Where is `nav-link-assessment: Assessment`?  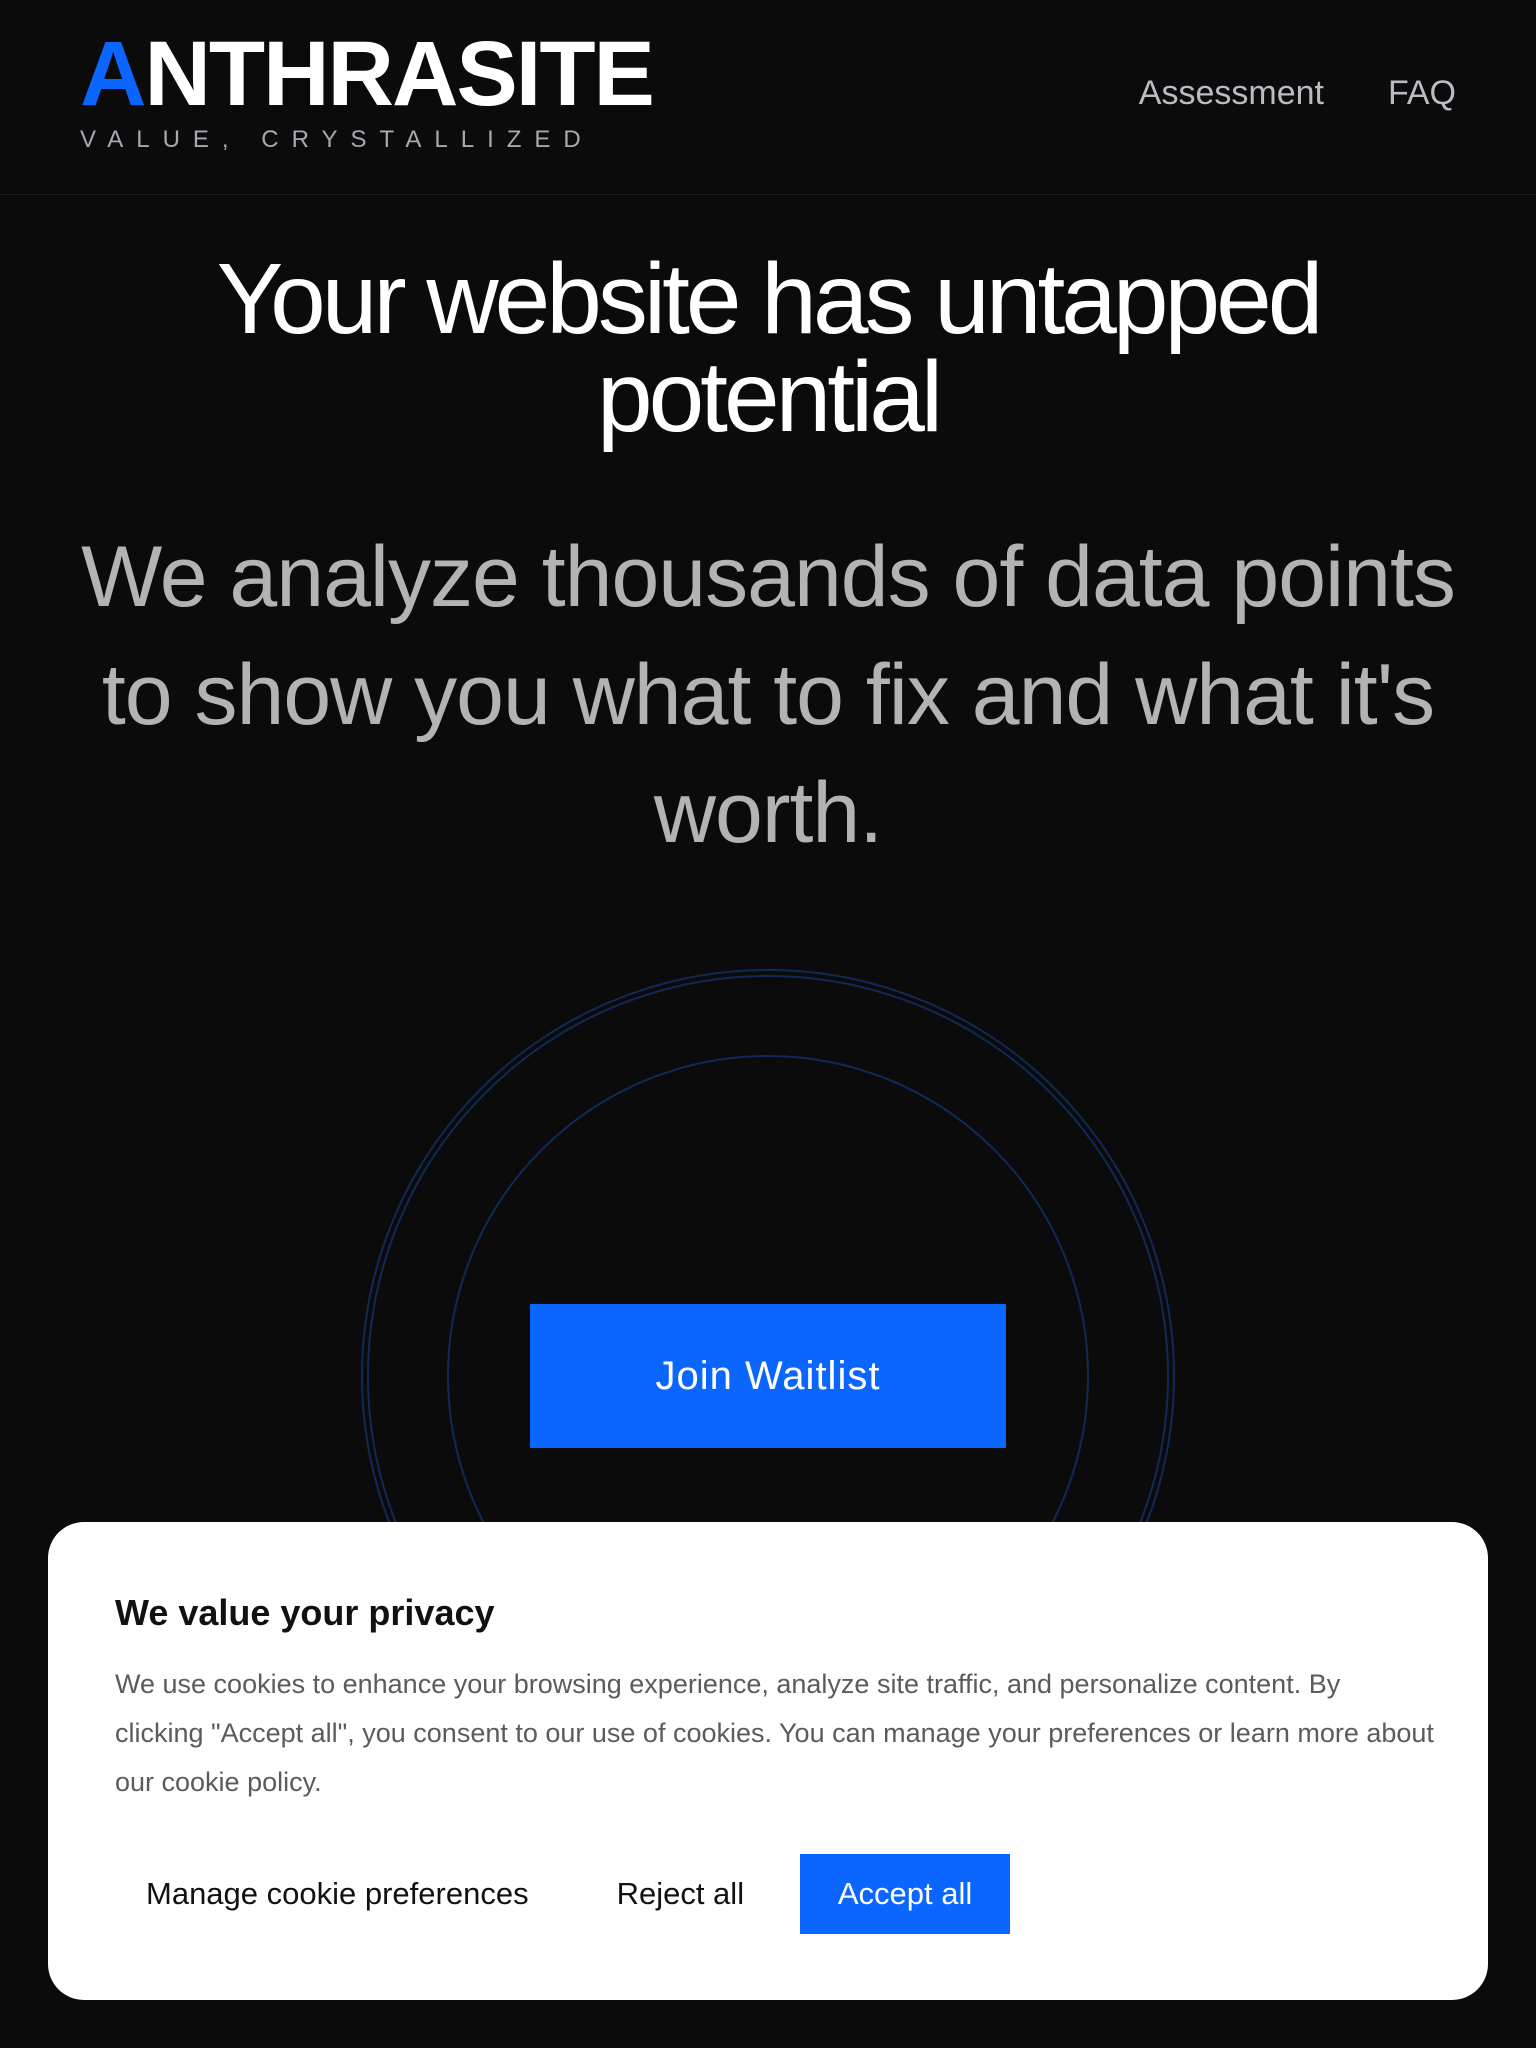 nav-link-assessment: Assessment is located at coordinates (1231, 93).